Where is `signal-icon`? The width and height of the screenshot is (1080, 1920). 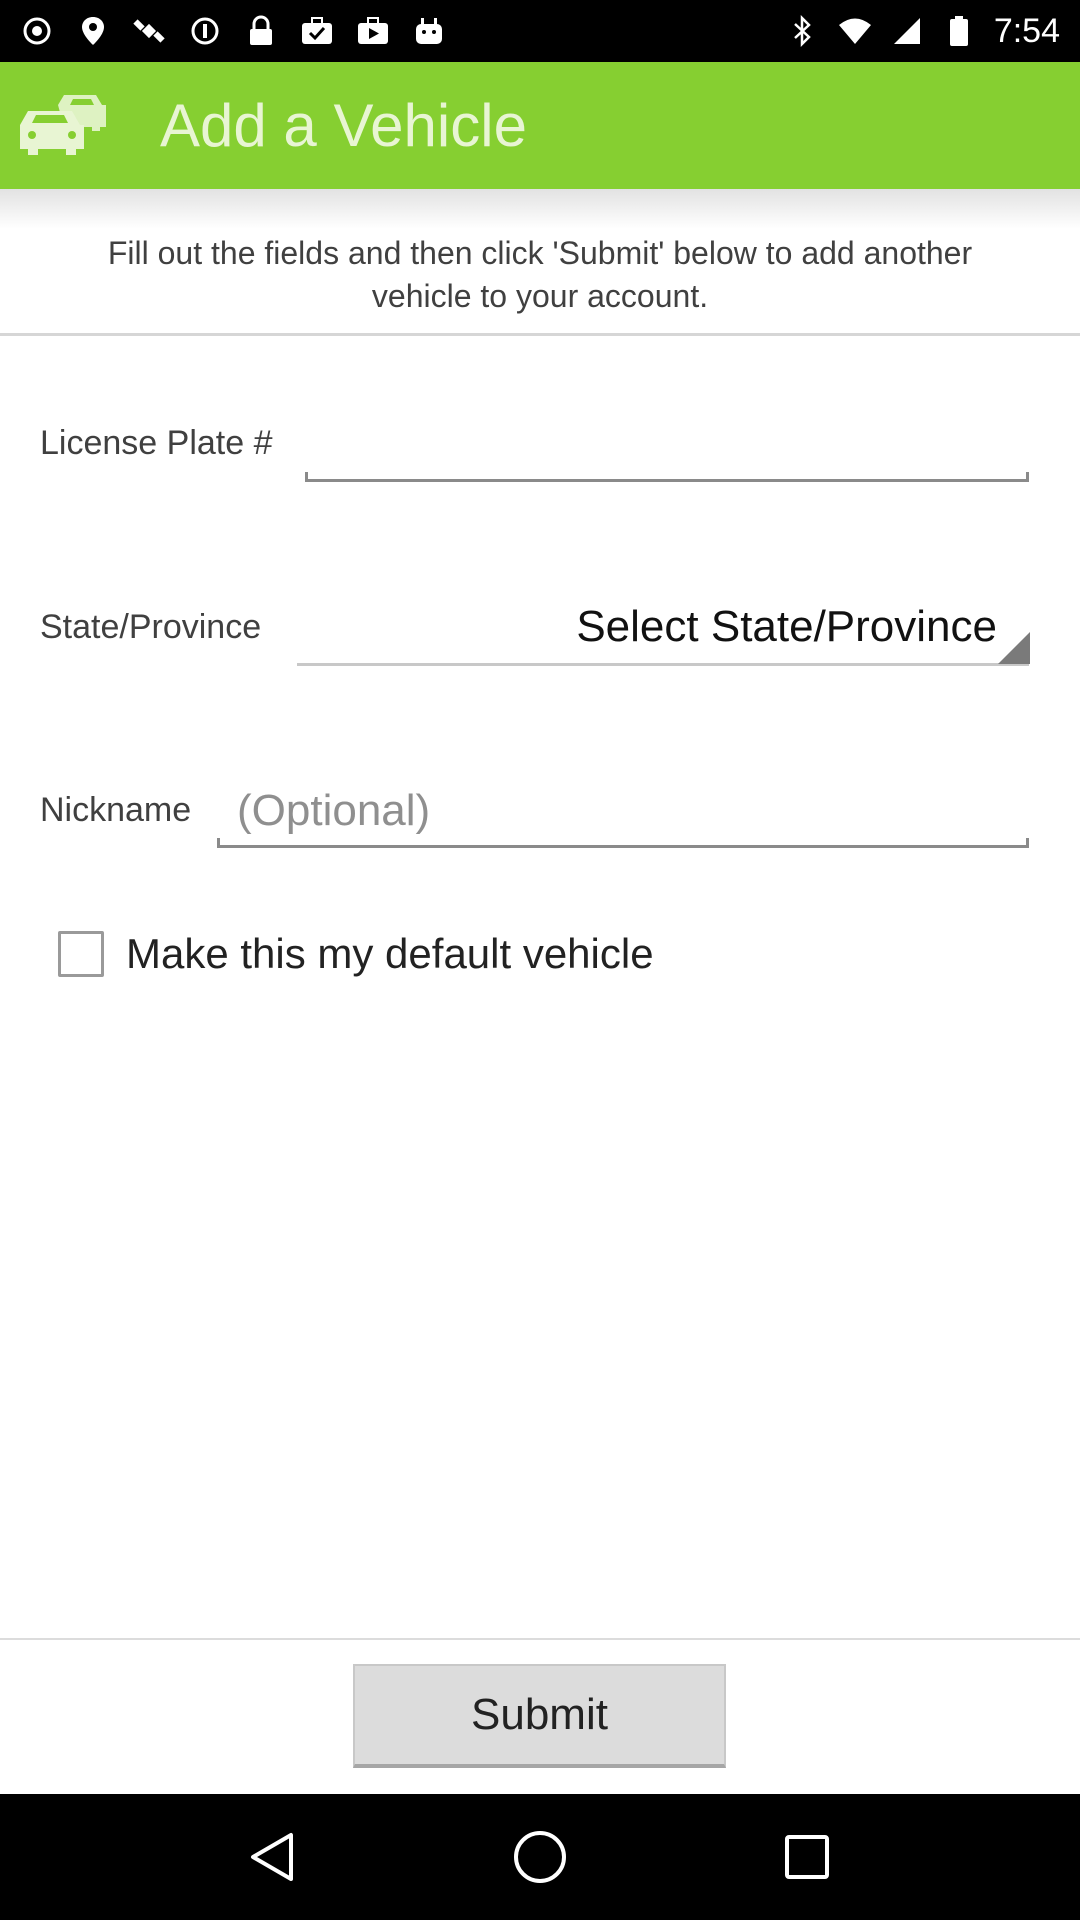
signal-icon is located at coordinates (907, 31).